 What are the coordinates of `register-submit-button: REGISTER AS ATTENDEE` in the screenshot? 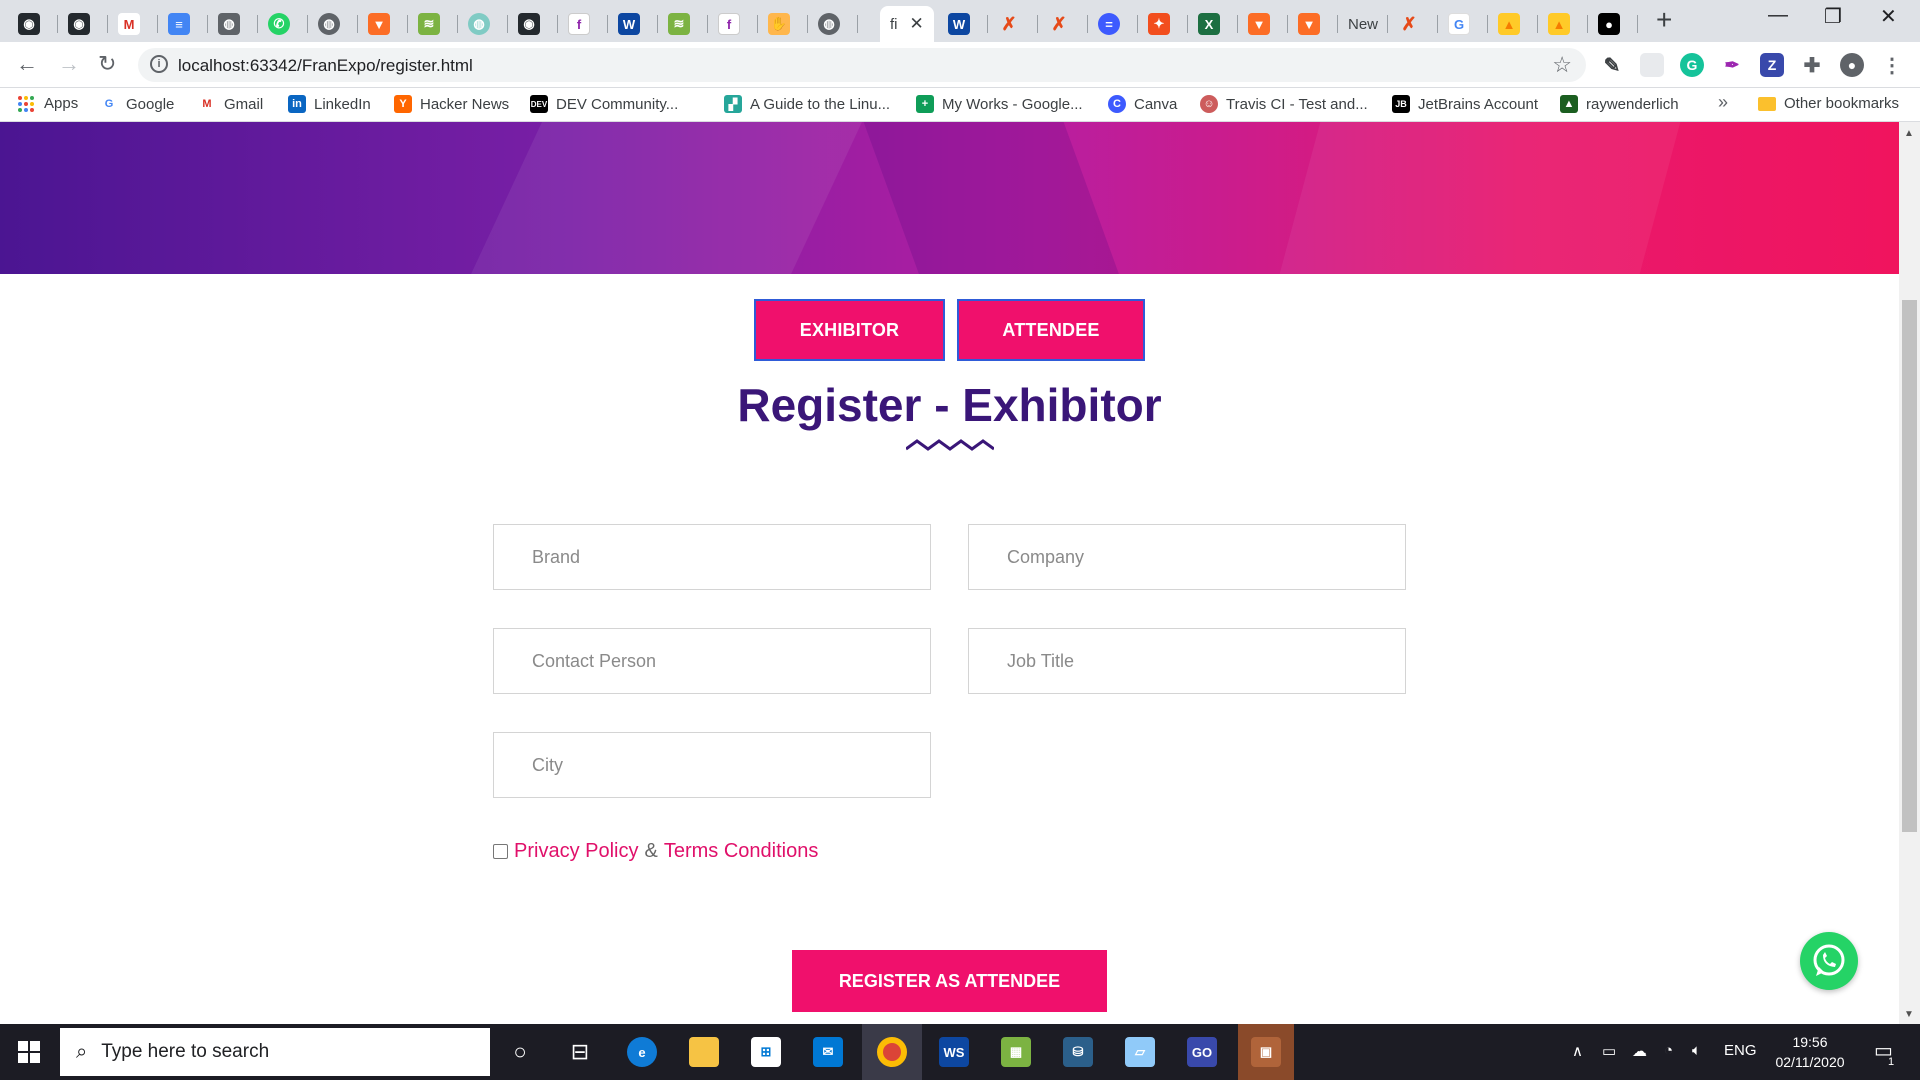 It's located at (949, 981).